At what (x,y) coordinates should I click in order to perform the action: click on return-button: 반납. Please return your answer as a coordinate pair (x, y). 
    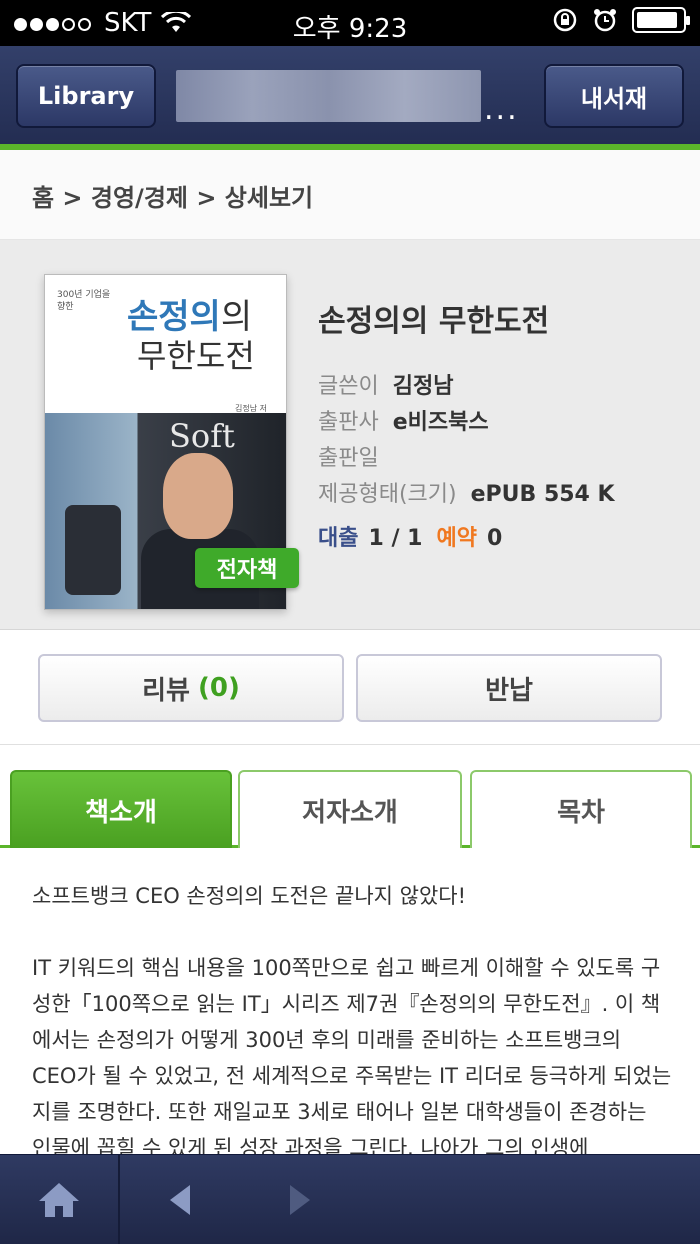
    Looking at the image, I should click on (509, 688).